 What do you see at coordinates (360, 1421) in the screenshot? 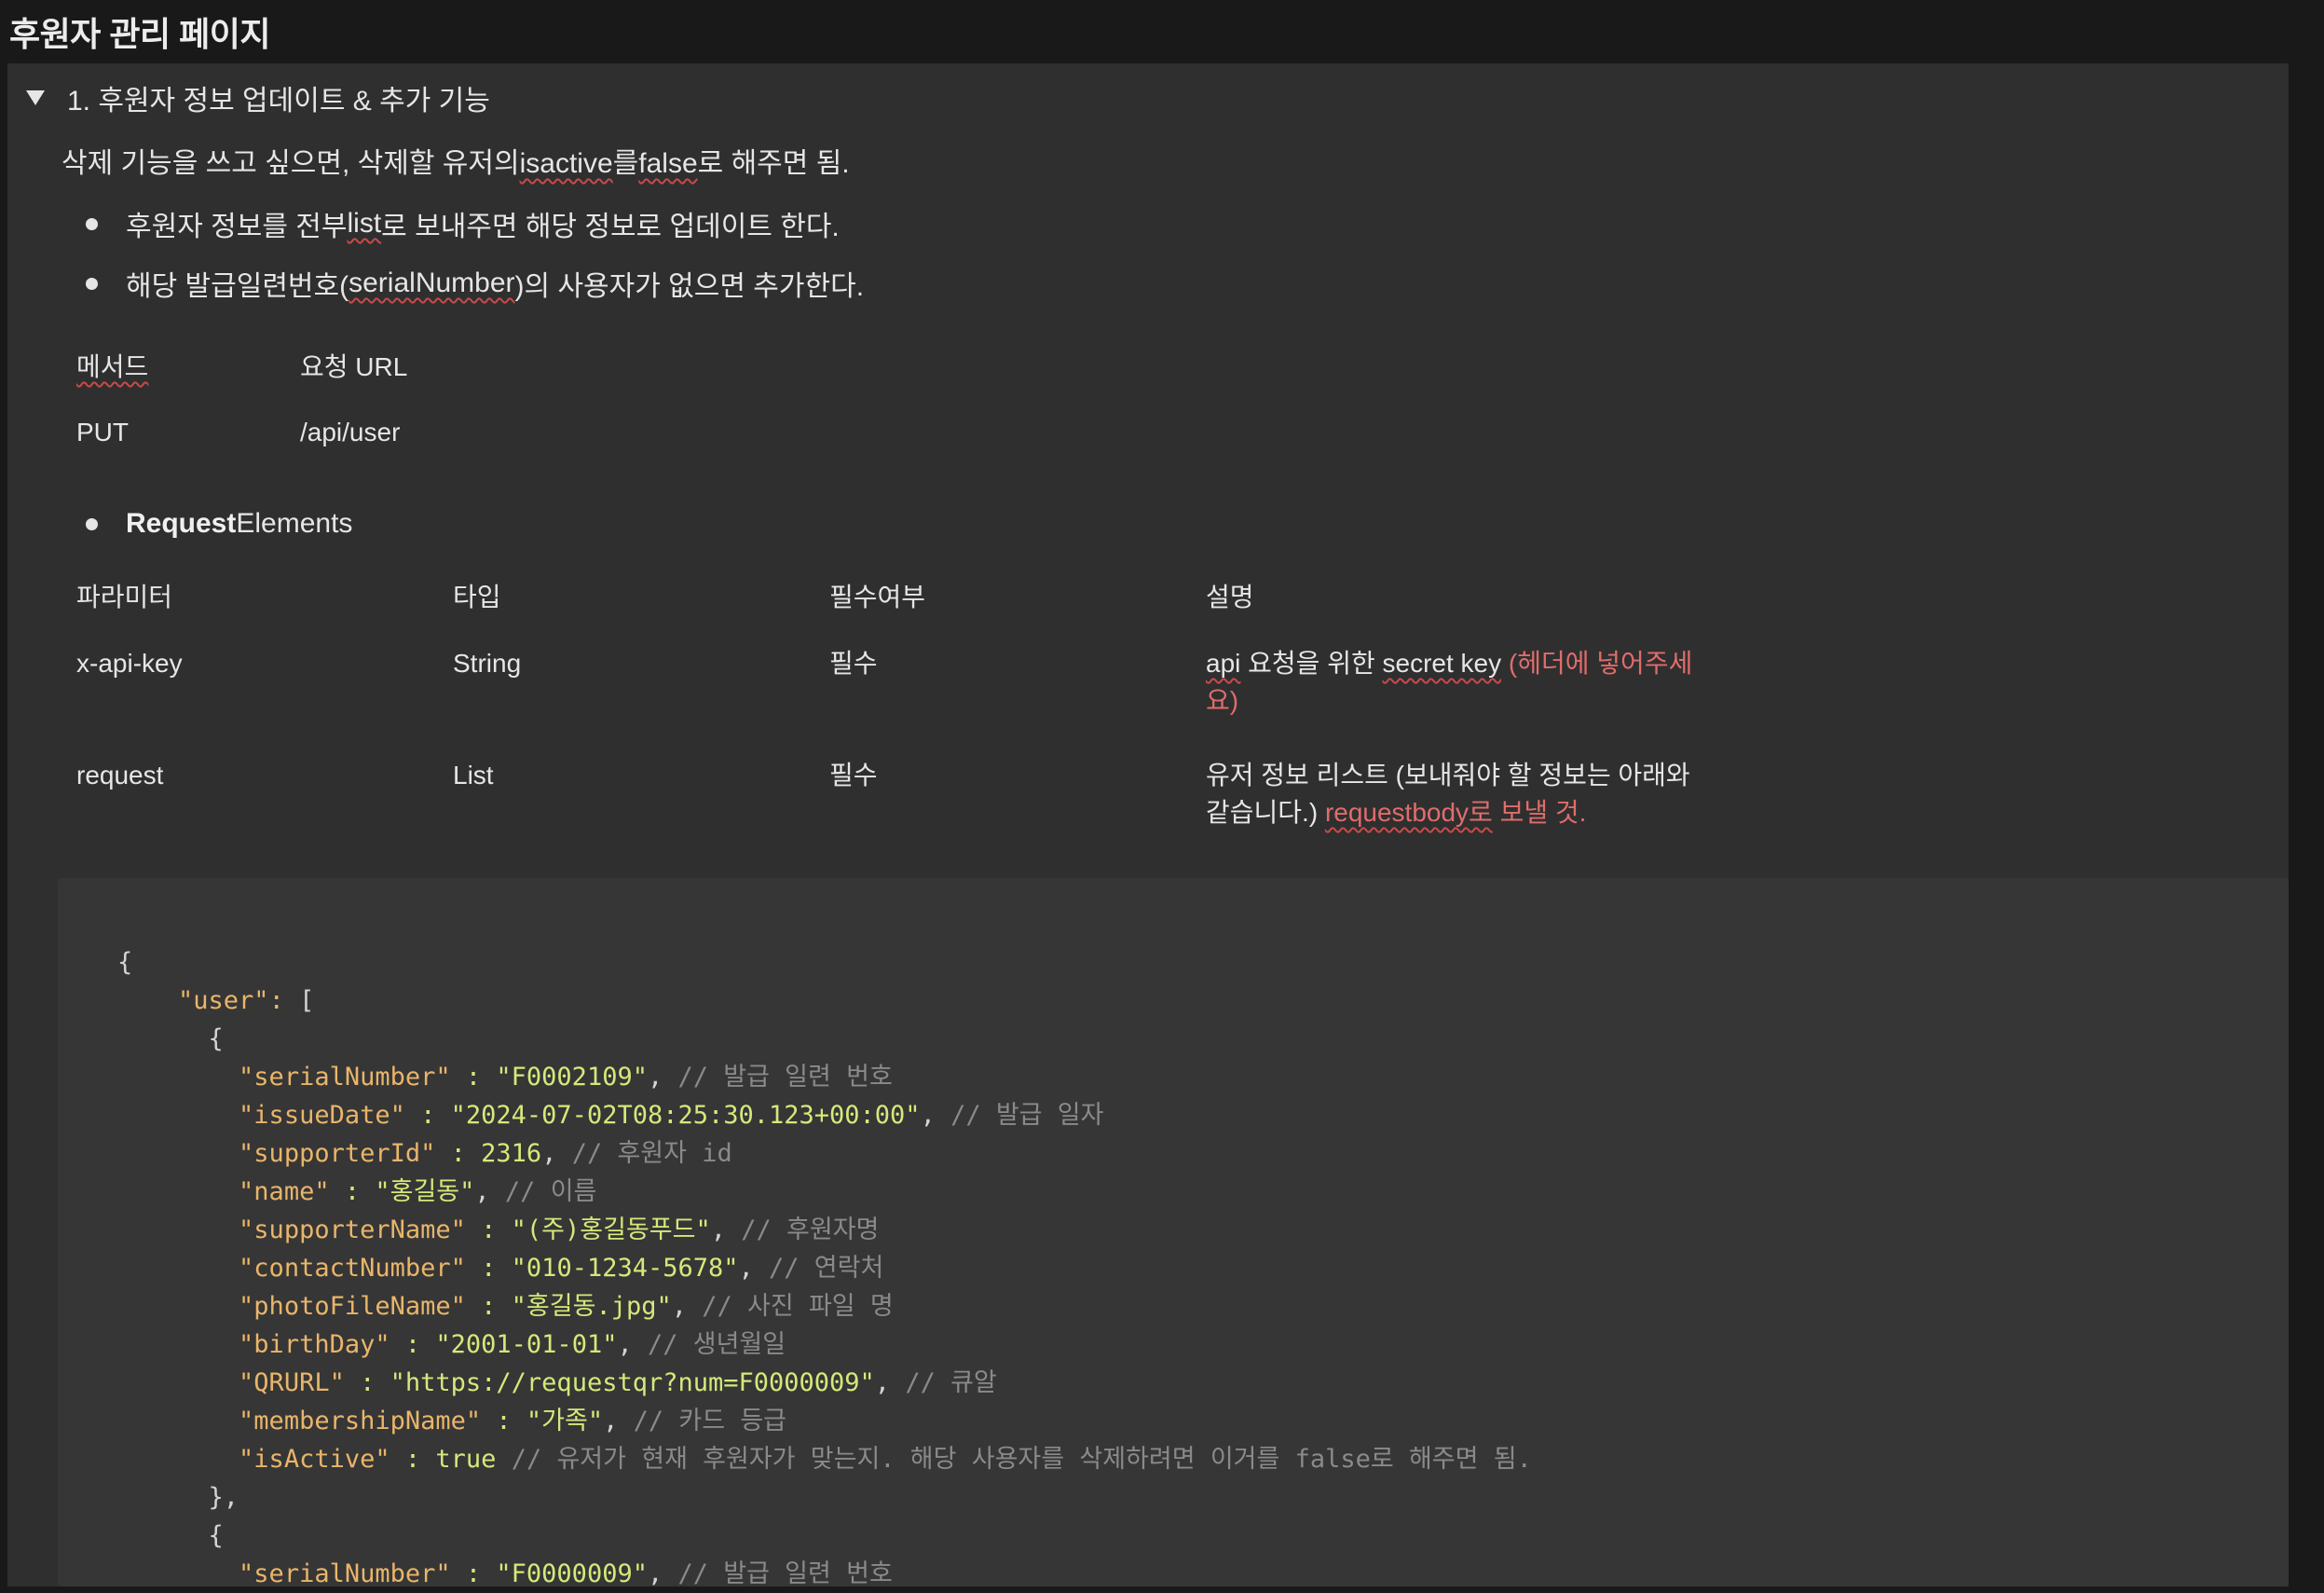
I see `code-key: "membershipName"` at bounding box center [360, 1421].